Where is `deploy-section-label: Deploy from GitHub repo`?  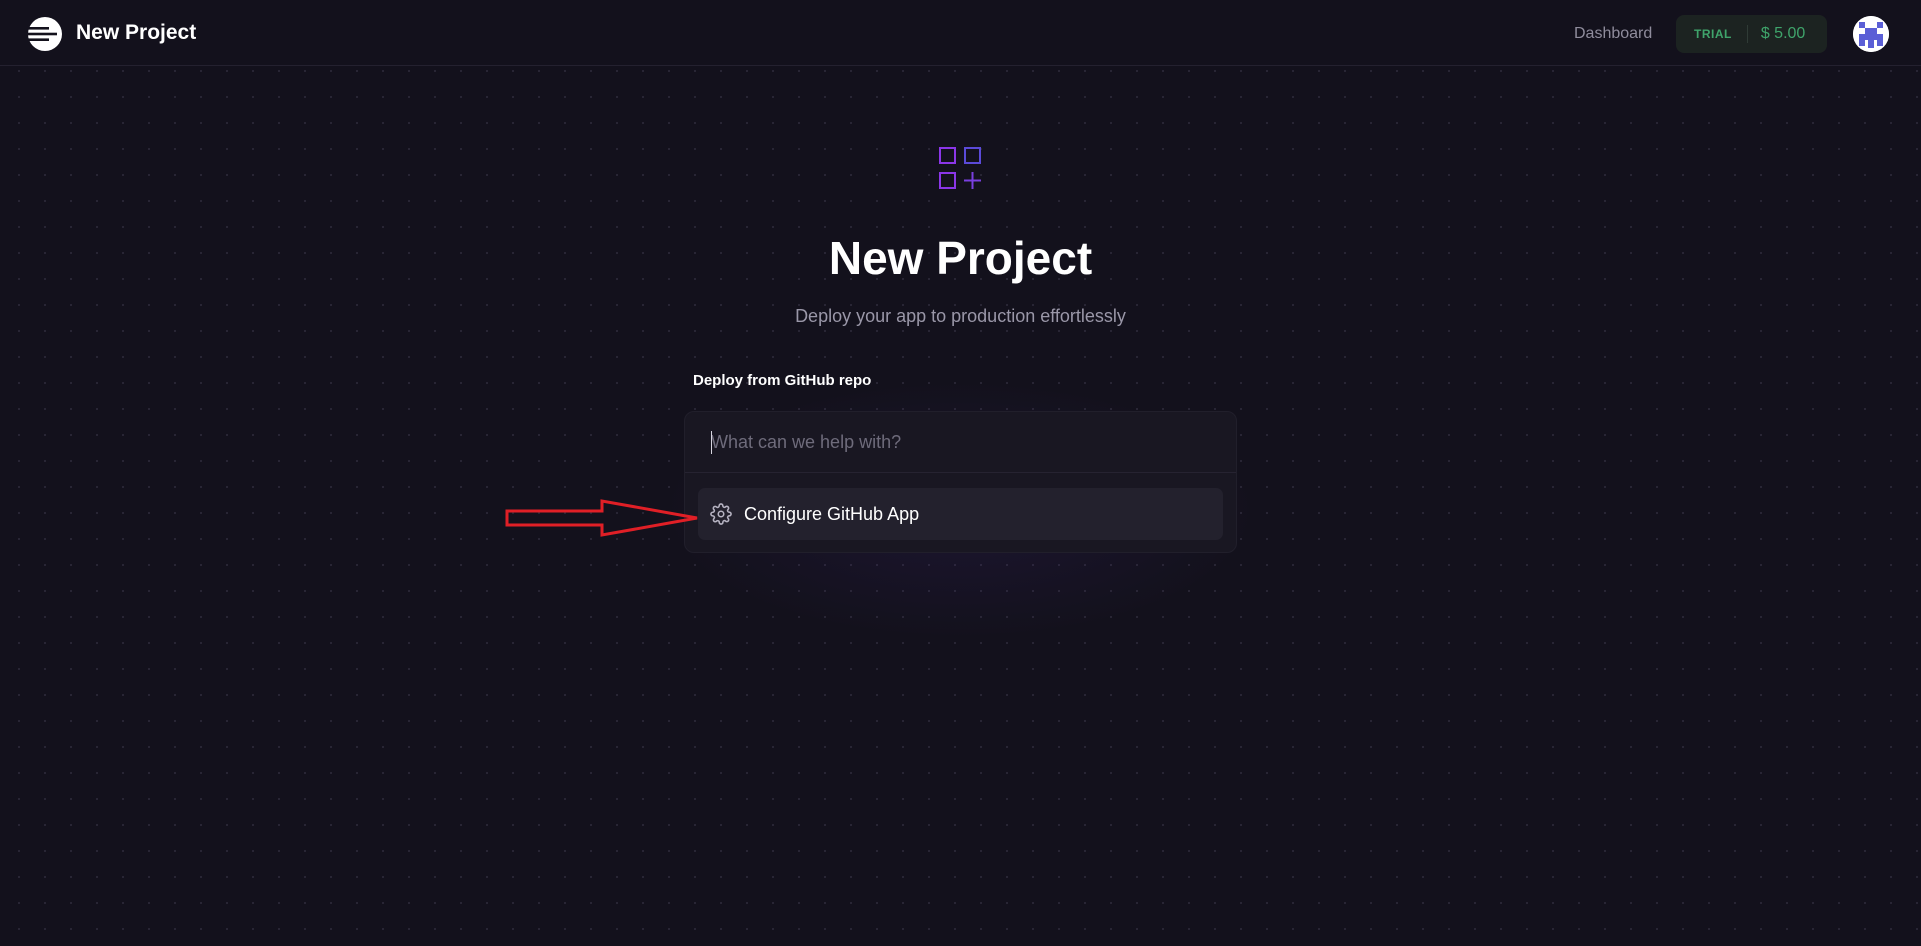 deploy-section-label: Deploy from GitHub repo is located at coordinates (782, 380).